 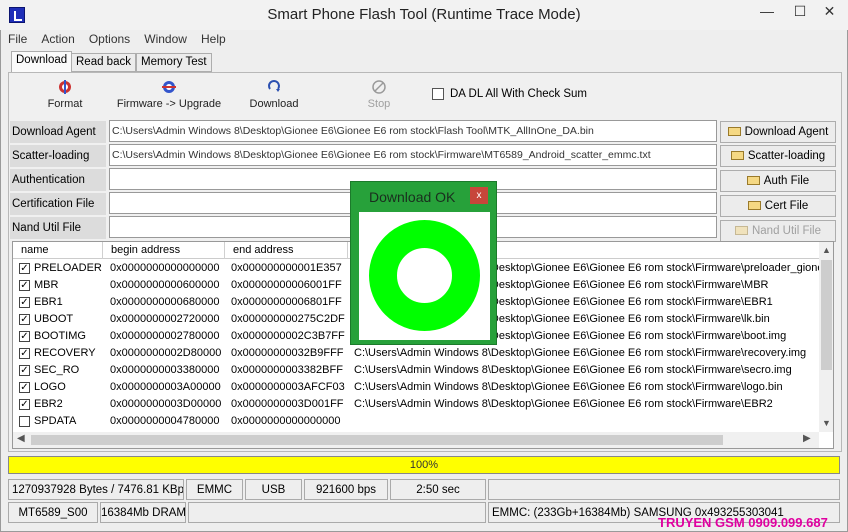 I want to click on menu-help: Help, so click(x=213, y=39).